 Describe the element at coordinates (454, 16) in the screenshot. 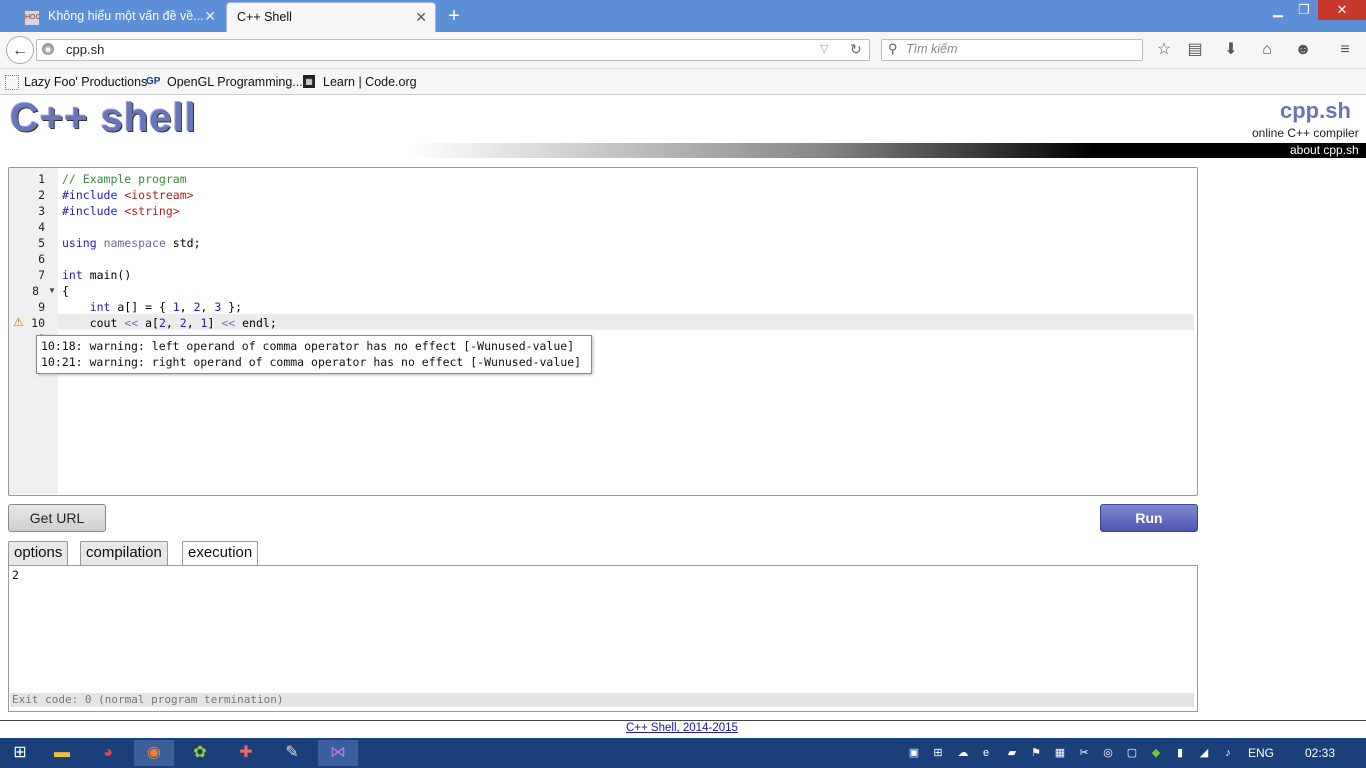

I see `new-tab-icon: +` at that location.